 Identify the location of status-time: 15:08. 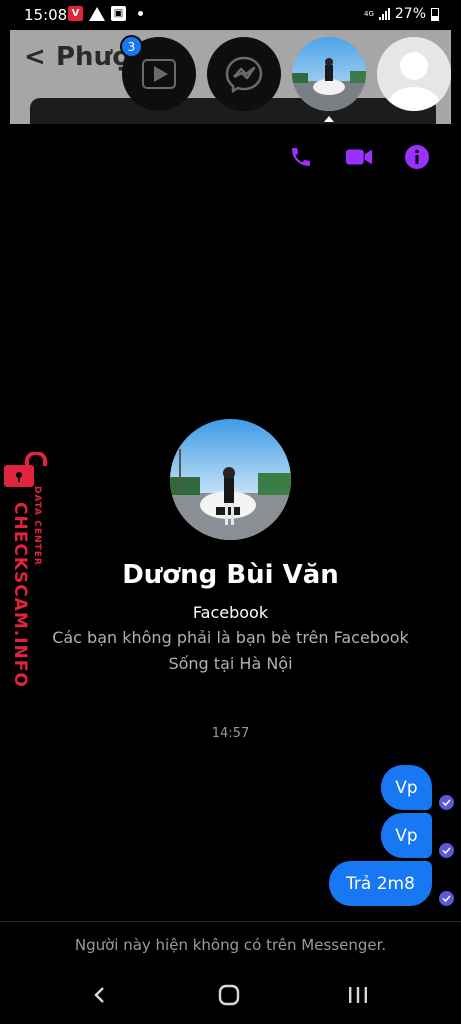
(46, 15).